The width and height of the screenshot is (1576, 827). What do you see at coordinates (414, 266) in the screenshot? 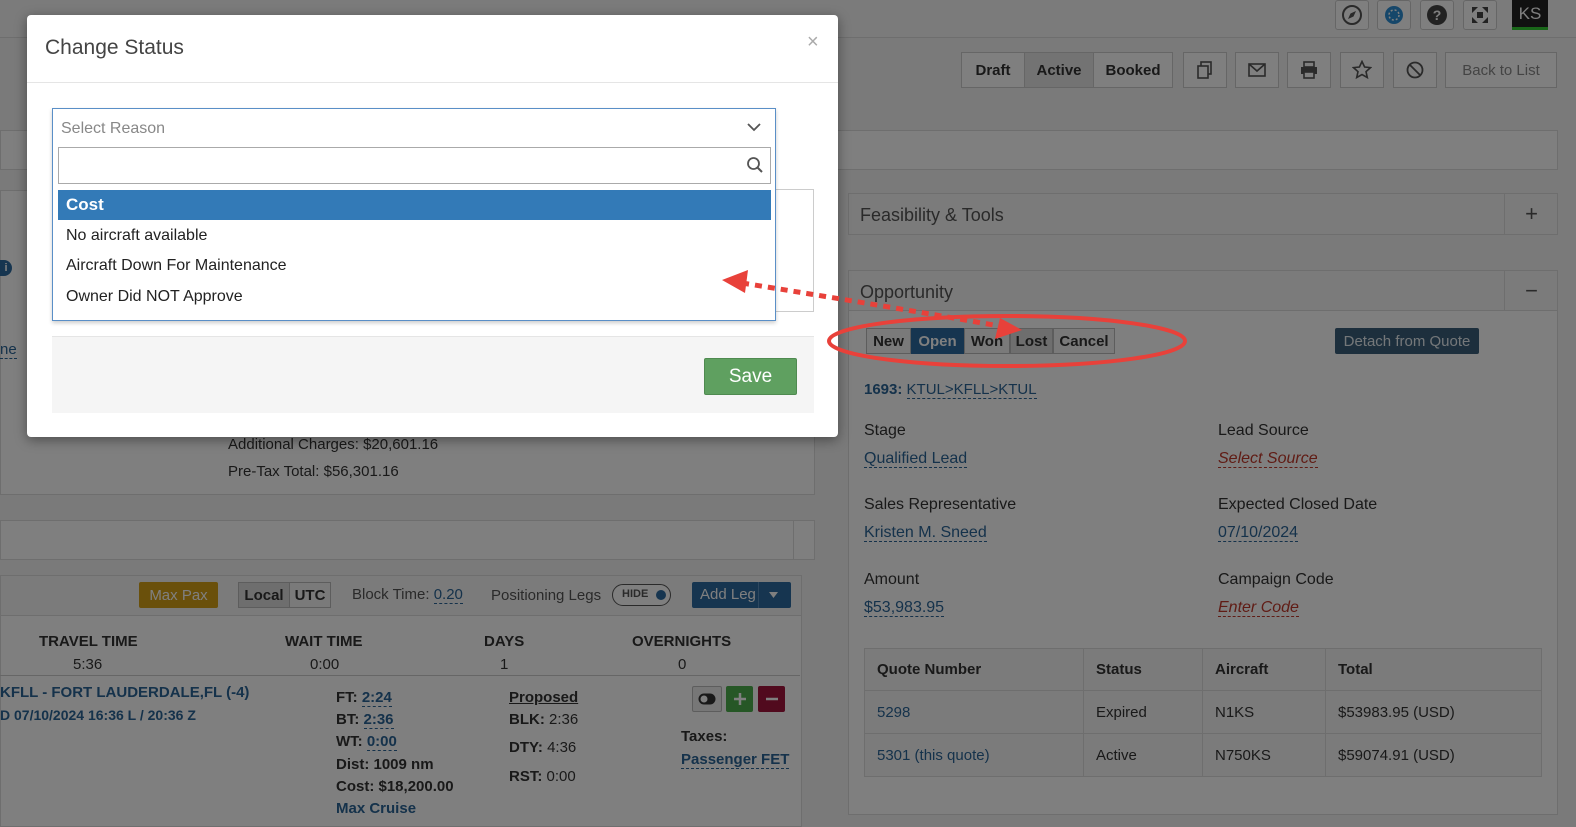
I see `reason-option-maintenance: Aircraft Down For Maintenance` at bounding box center [414, 266].